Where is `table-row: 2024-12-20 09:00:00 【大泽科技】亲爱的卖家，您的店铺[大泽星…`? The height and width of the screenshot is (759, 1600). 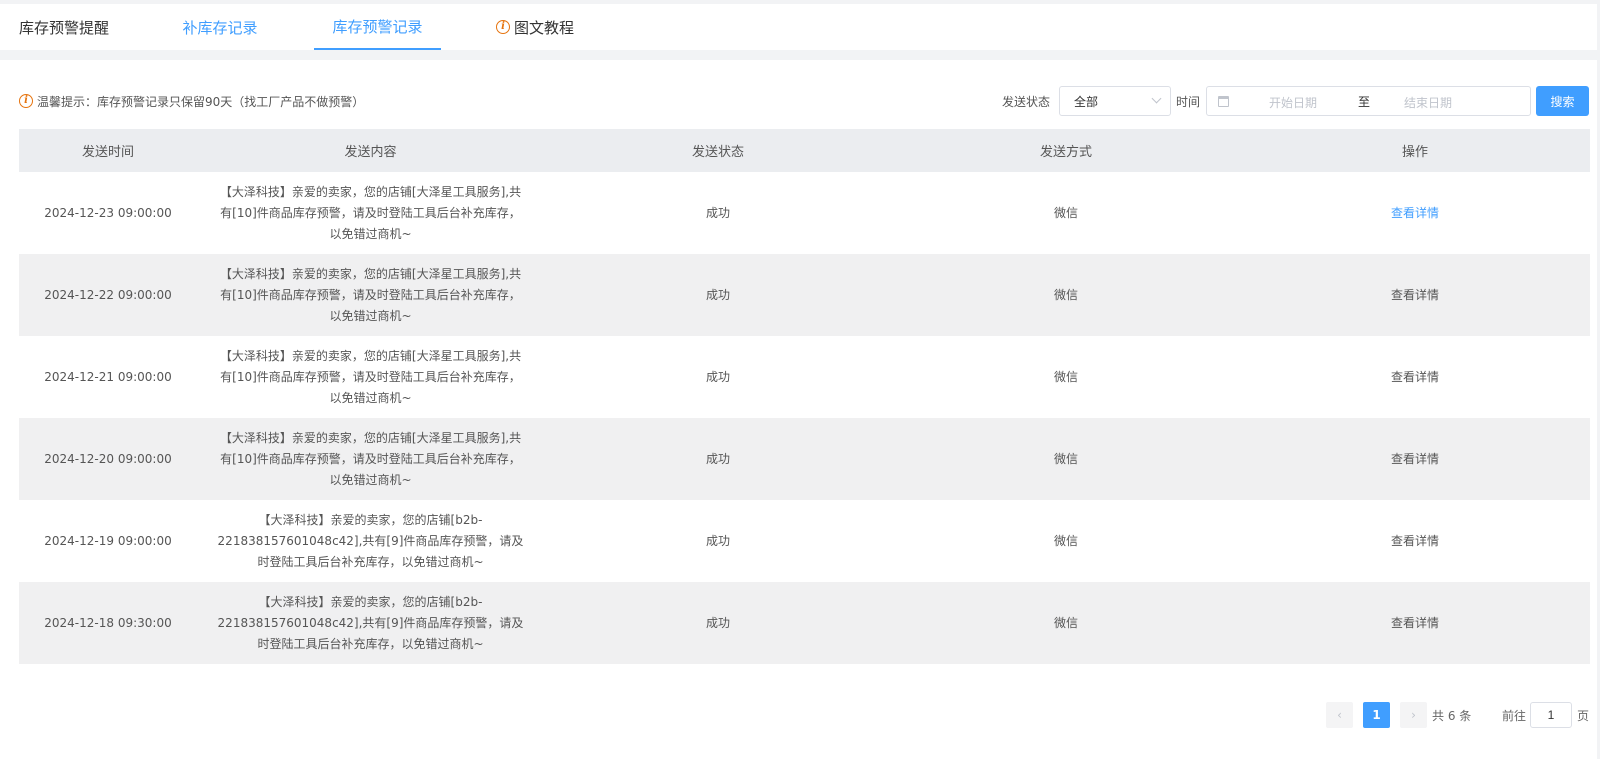
table-row: 2024-12-20 09:00:00 【大泽科技】亲爱的卖家，您的店铺[大泽星… is located at coordinates (804, 459).